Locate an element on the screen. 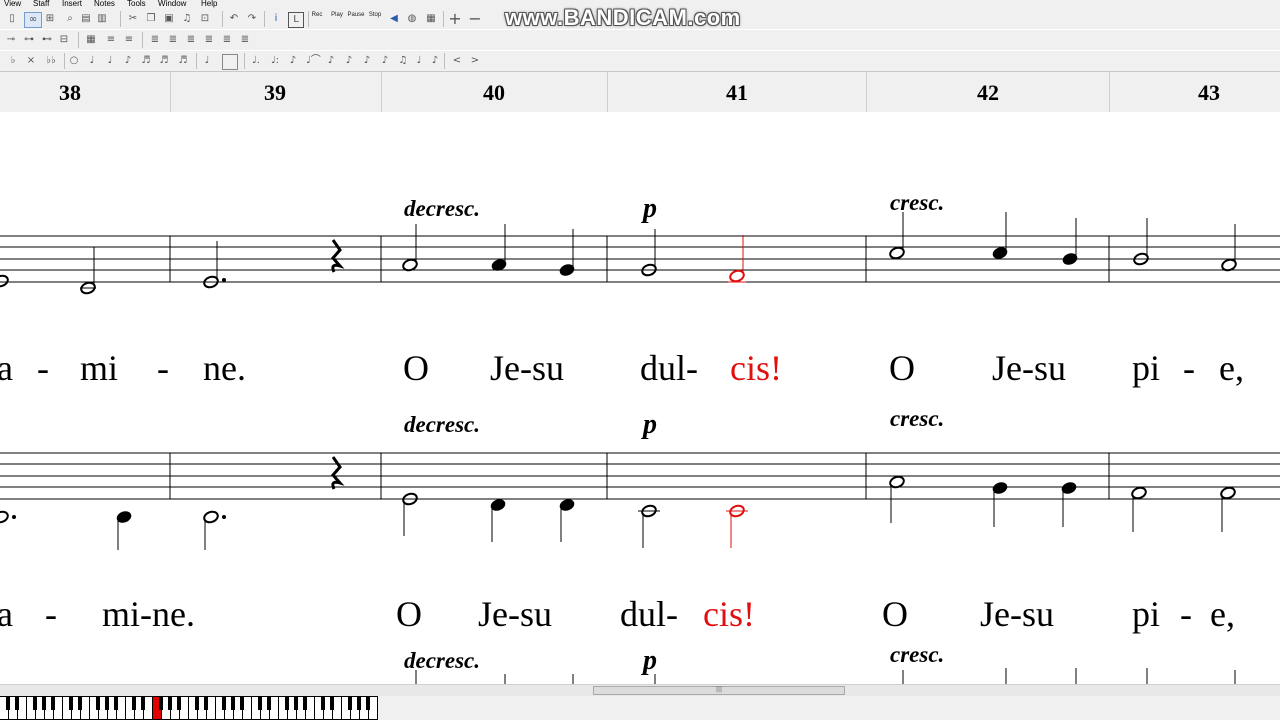 This screenshot has width=1280, height=720. eighth-note-icon: ♪ is located at coordinates (128, 61).